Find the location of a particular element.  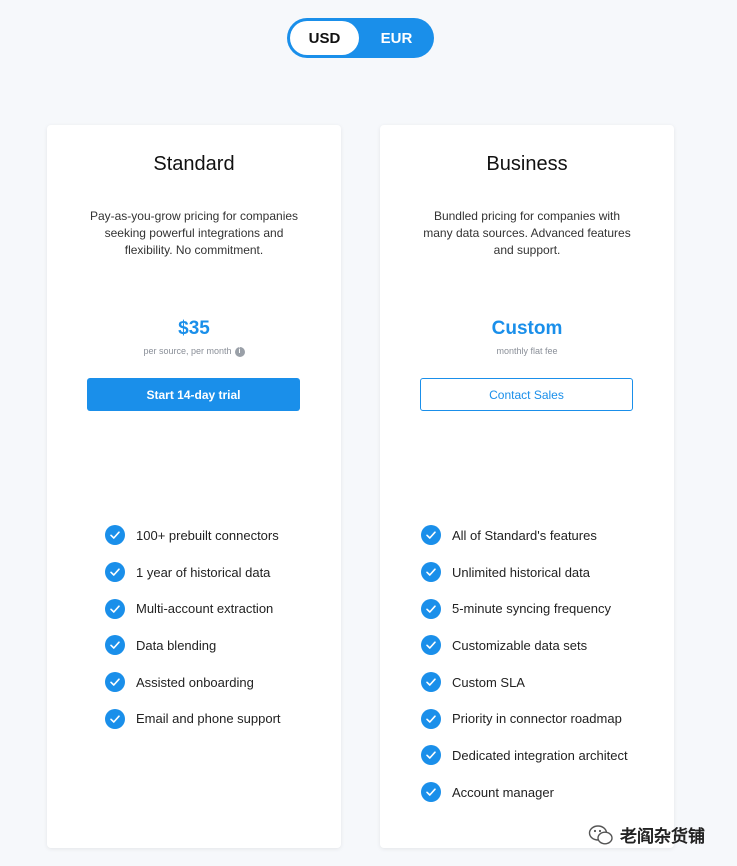

feature-item: Customizable data sets is located at coordinates (542, 645).